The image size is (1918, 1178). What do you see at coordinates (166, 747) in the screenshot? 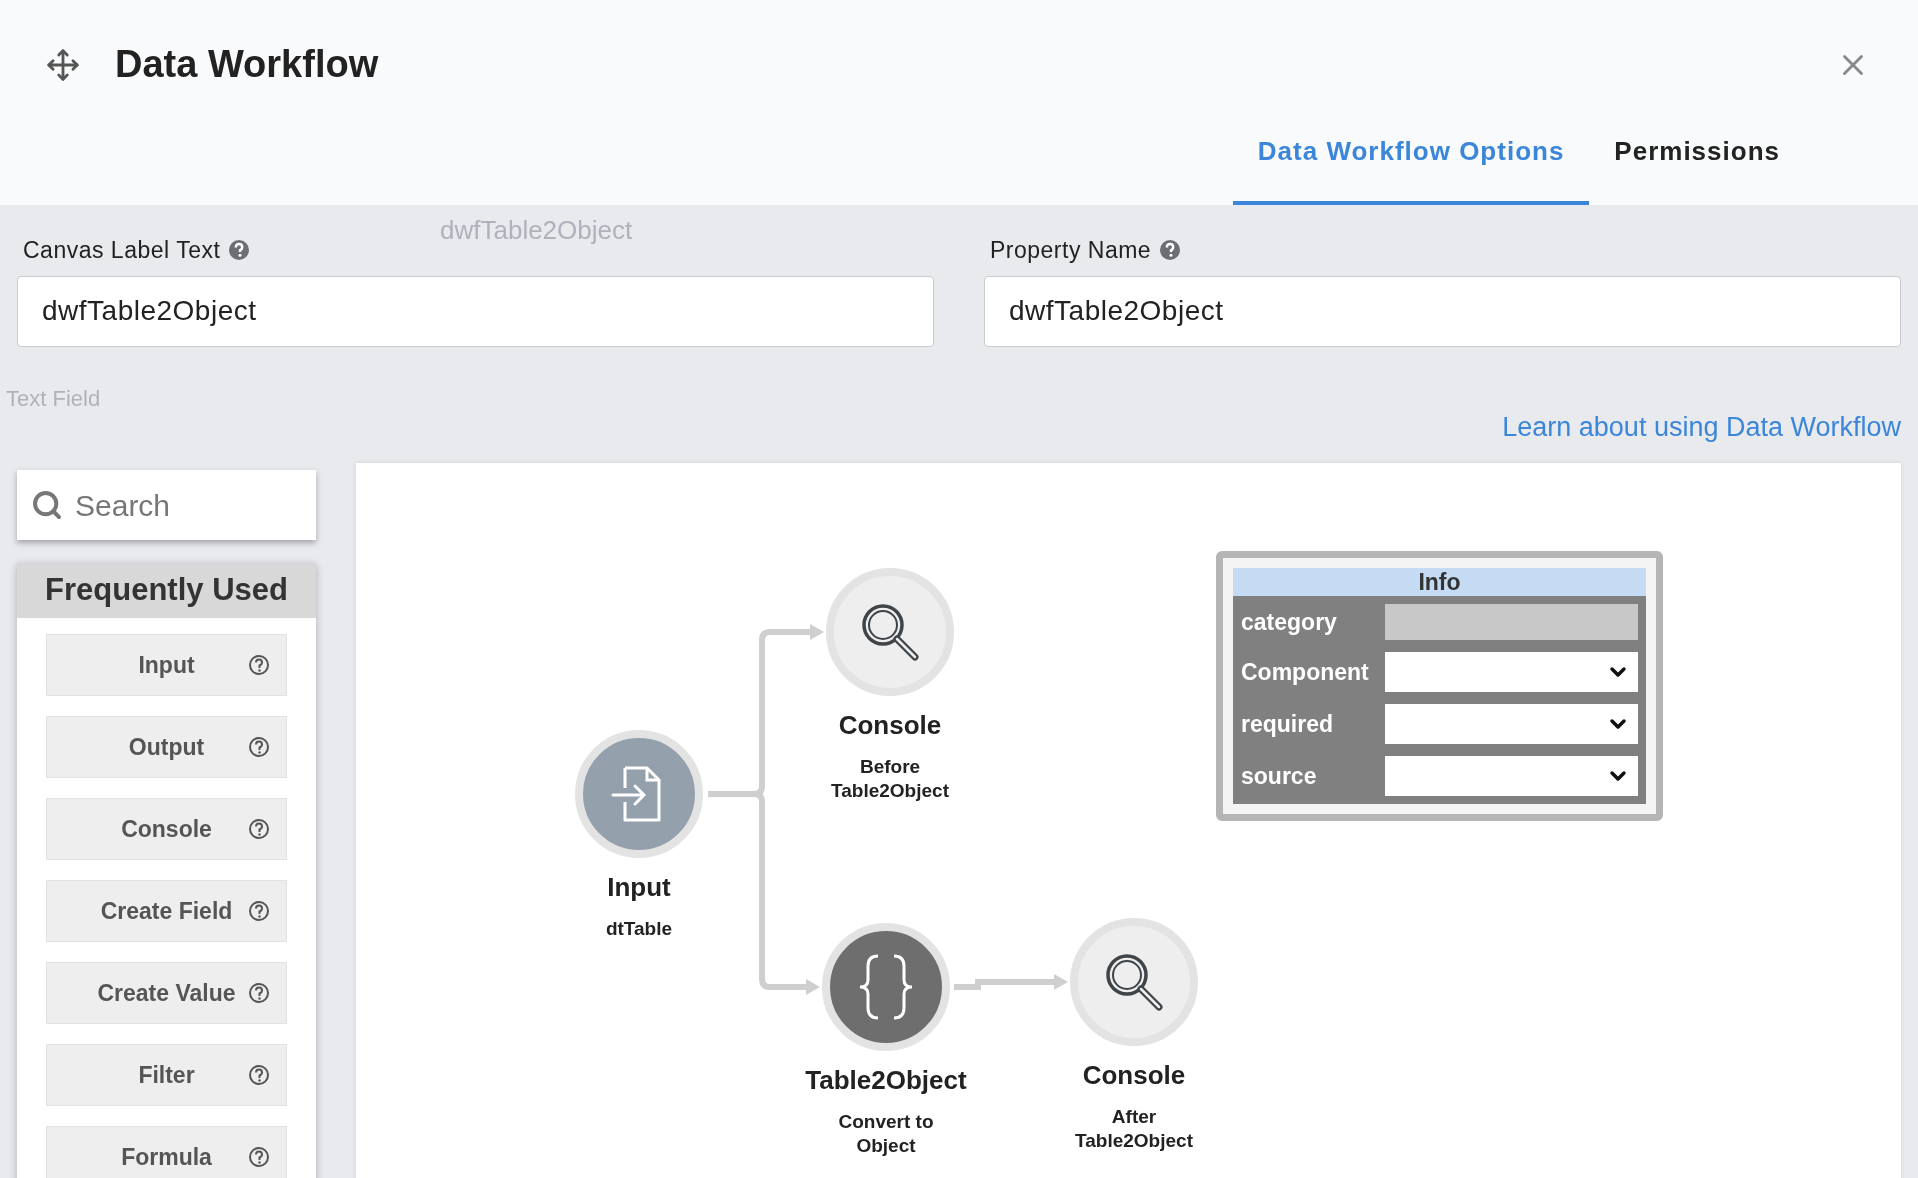
I see `palette-item: Output` at bounding box center [166, 747].